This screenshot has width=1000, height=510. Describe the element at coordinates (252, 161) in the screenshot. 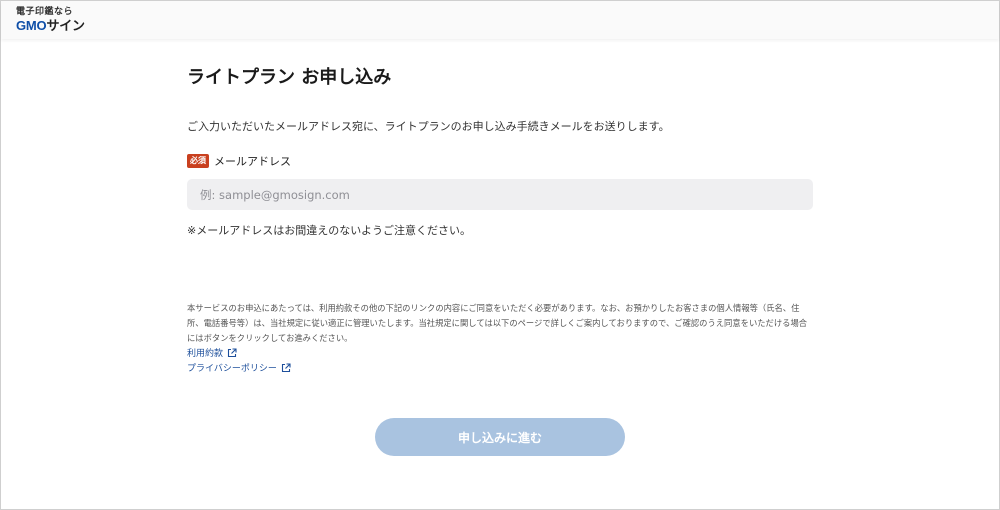

I see `email-label: メールアドレス` at that location.